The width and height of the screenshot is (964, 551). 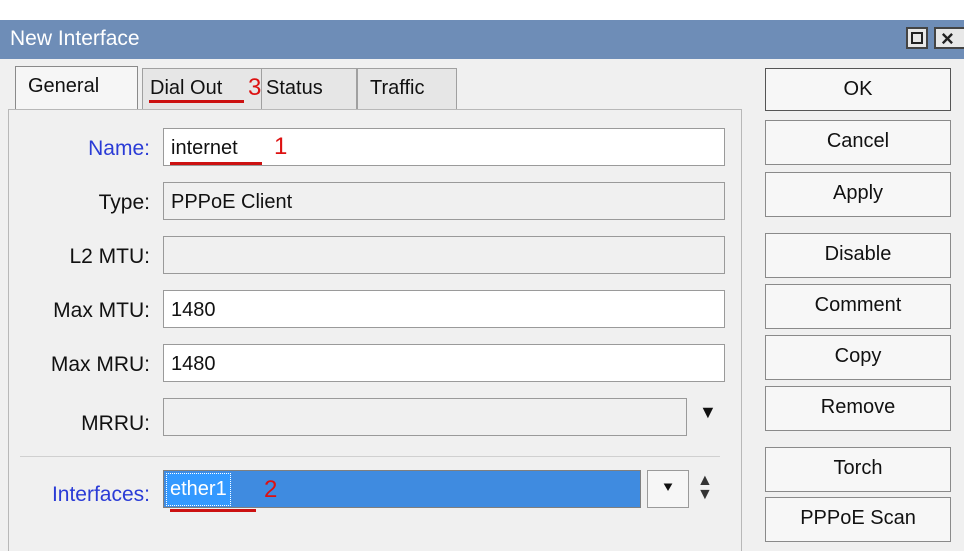 I want to click on interfaces-select: ether1, so click(x=402, y=489).